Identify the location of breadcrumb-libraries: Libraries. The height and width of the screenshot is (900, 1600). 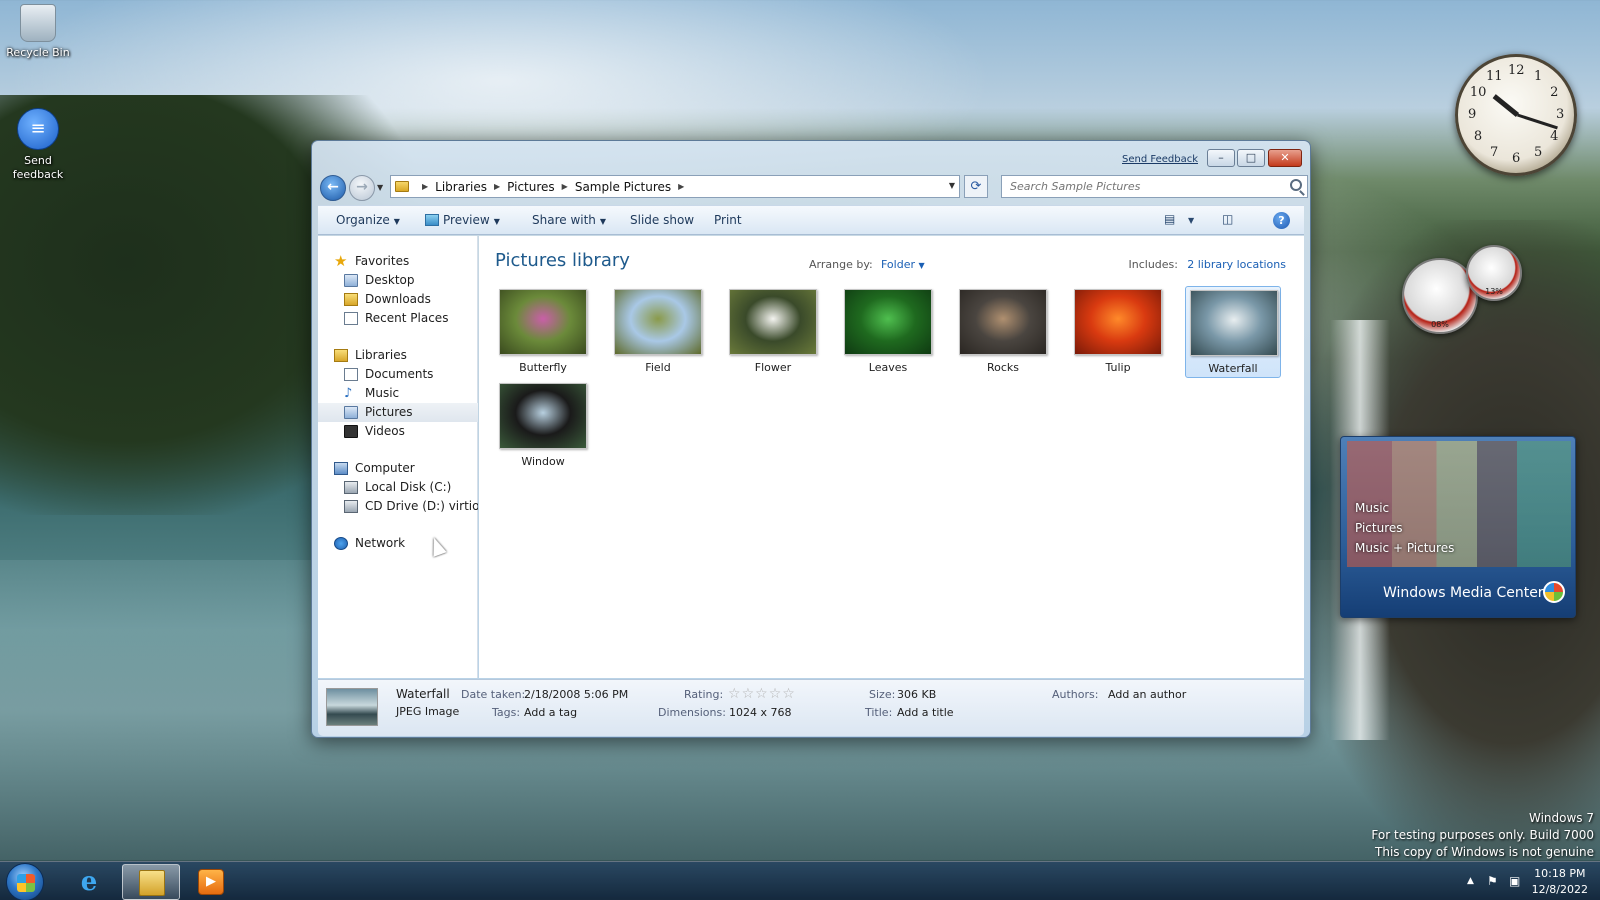
(461, 187).